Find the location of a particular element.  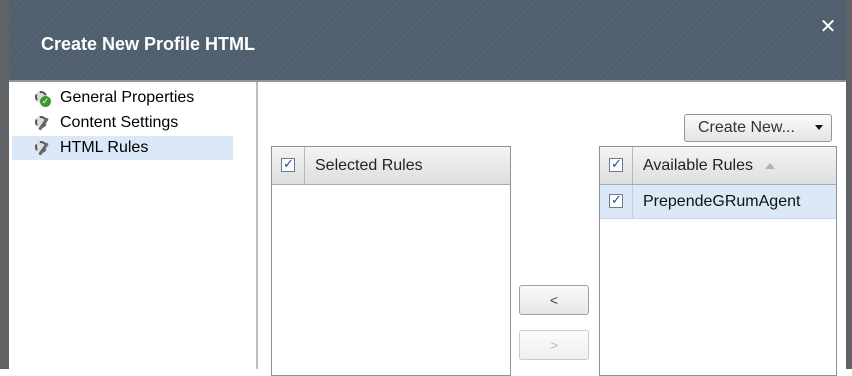

chevron-down-icon is located at coordinates (819, 127).